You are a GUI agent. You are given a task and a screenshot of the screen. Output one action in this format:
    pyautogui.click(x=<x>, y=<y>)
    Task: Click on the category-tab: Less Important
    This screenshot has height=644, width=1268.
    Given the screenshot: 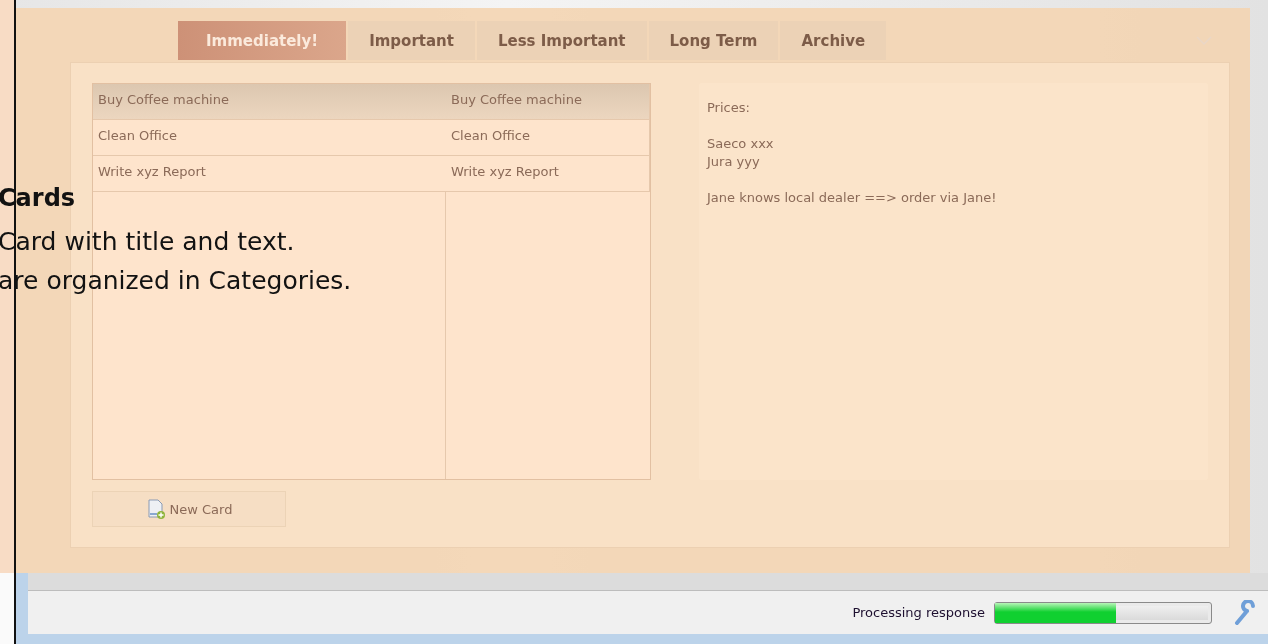 What is the action you would take?
    pyautogui.click(x=561, y=40)
    